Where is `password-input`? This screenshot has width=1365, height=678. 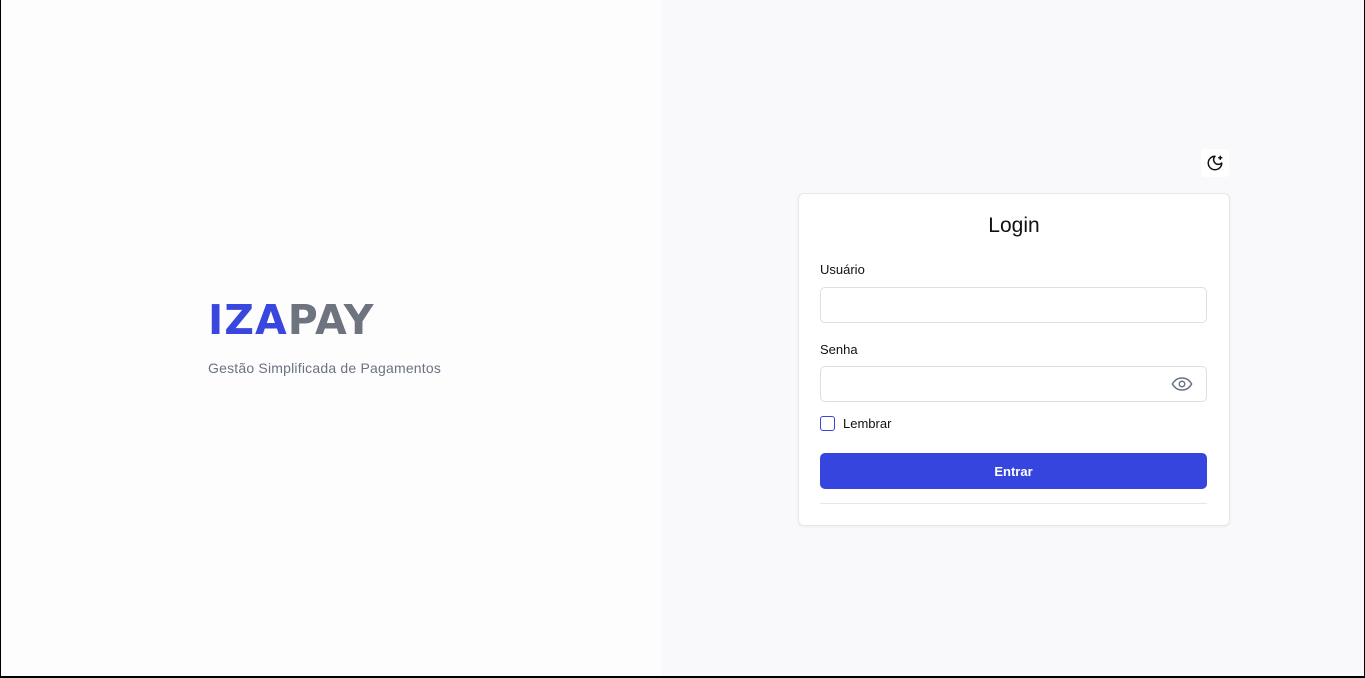 password-input is located at coordinates (1013, 384).